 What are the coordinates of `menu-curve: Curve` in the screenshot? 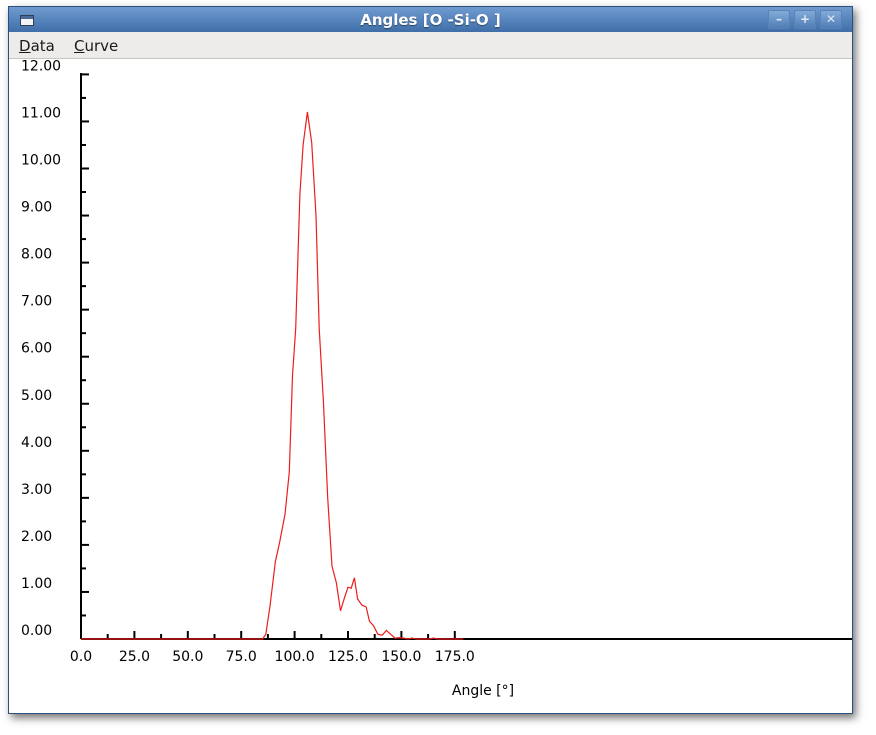 It's located at (96, 46).